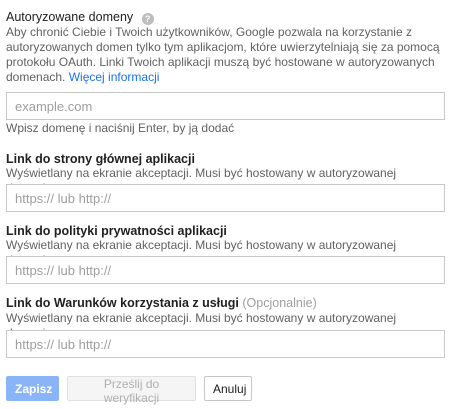  What do you see at coordinates (225, 198) in the screenshot?
I see `homepage-link-input` at bounding box center [225, 198].